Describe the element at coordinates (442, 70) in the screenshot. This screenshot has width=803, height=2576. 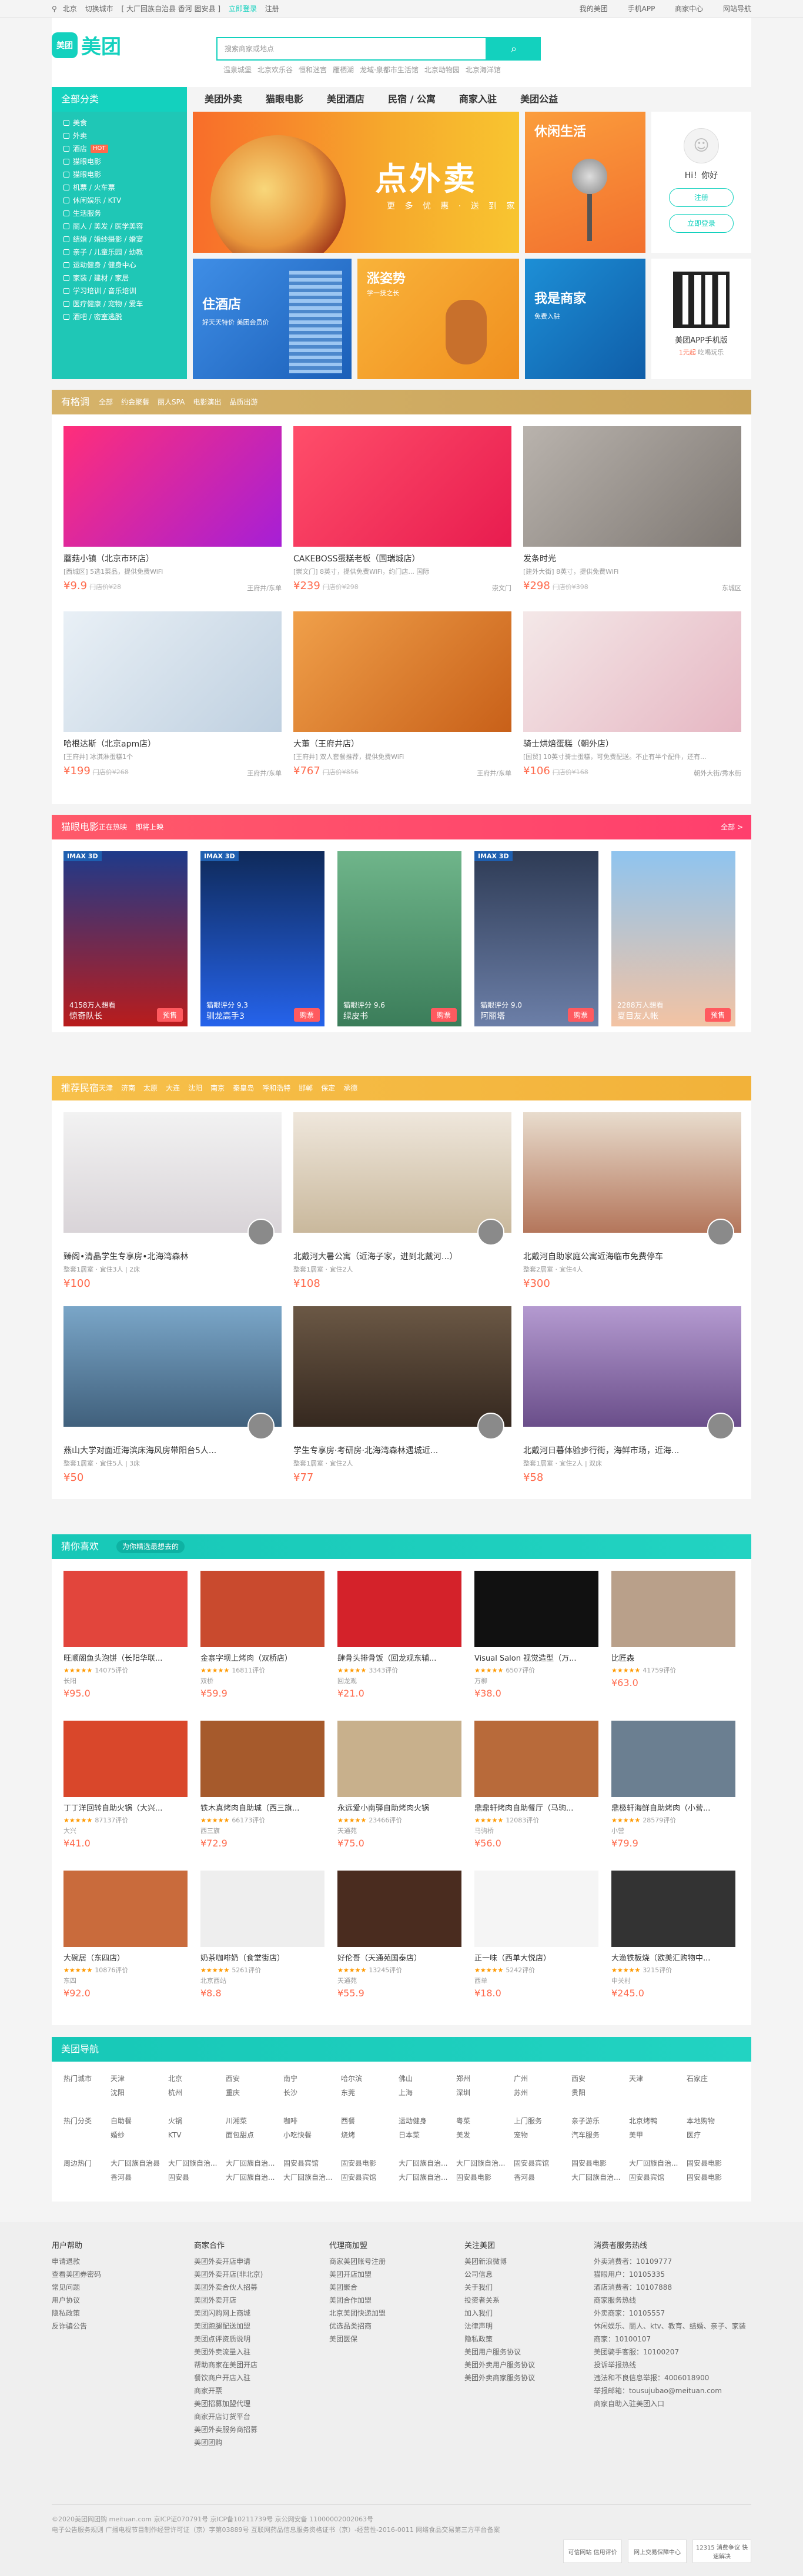
I see `hot-word: 北京动物园` at that location.